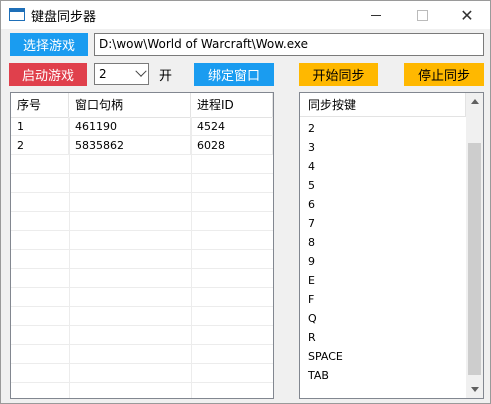 This screenshot has width=491, height=404. Describe the element at coordinates (338, 74) in the screenshot. I see `start-sync-button: 开始同步` at that location.